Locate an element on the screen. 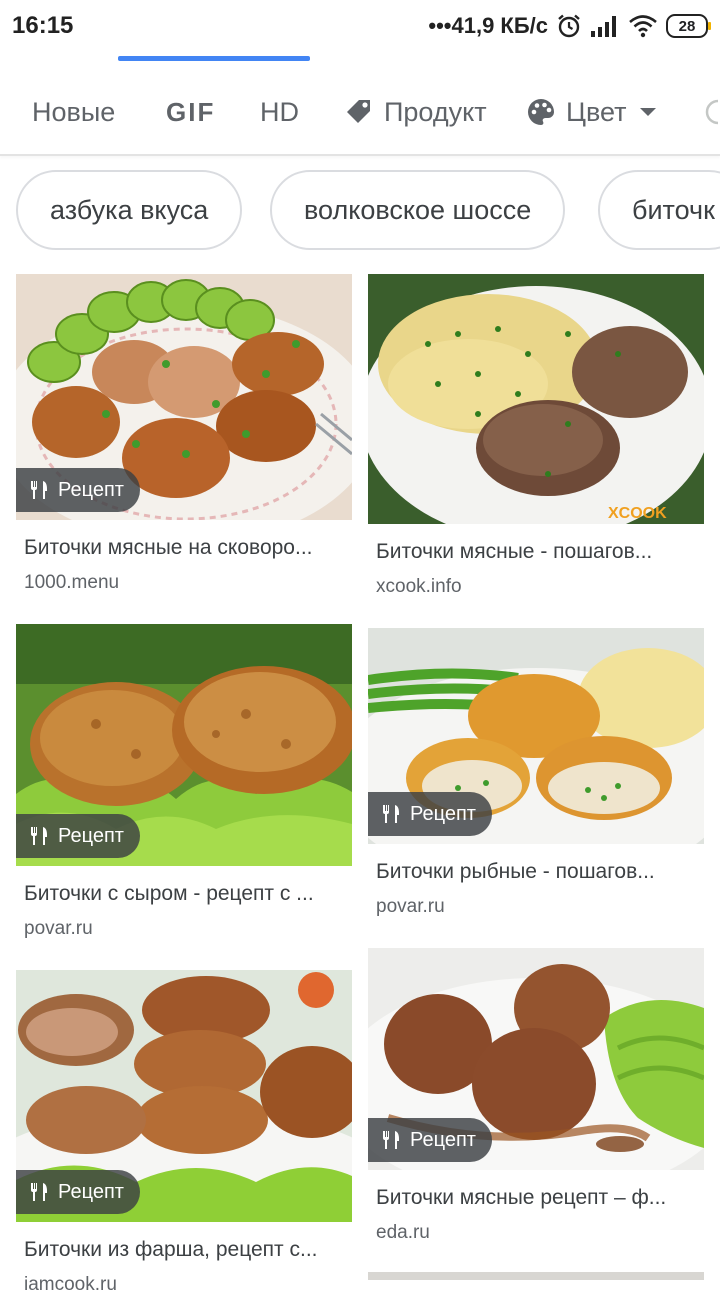 Image resolution: width=720 pixels, height=1296 pixels. chip-label: биточк is located at coordinates (673, 209).